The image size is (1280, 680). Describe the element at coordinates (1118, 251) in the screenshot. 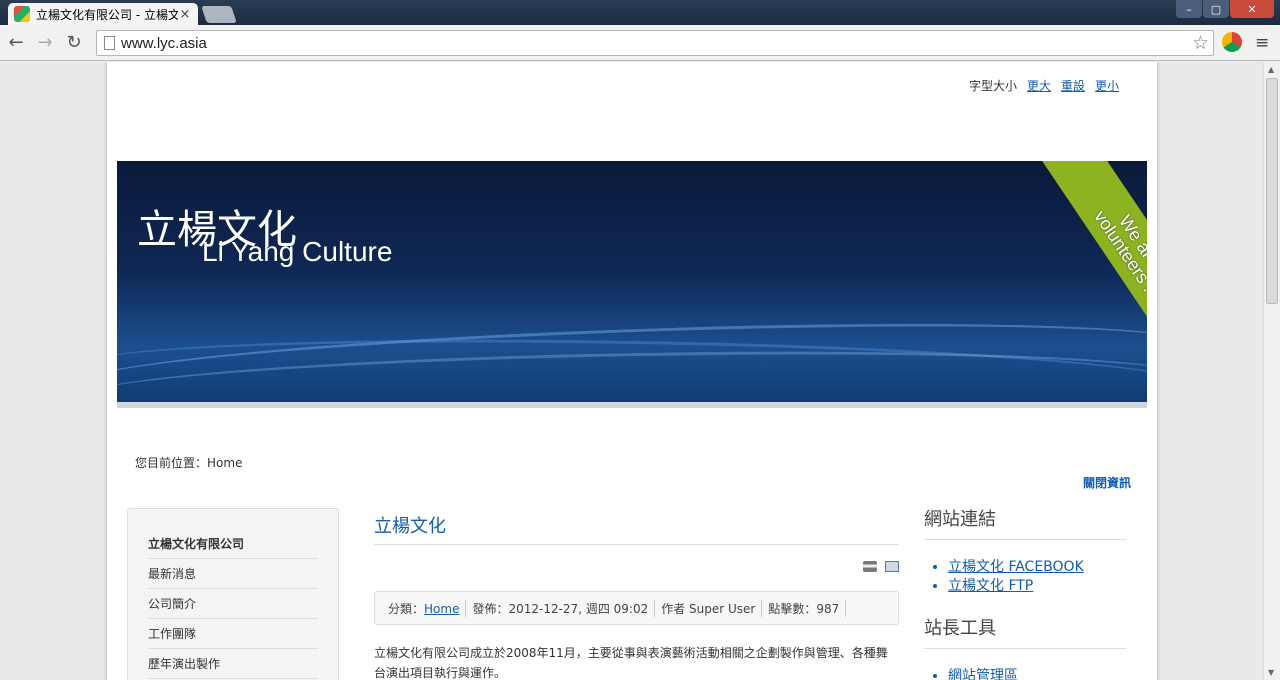

I see `ribbon-text: We are volunteers !` at that location.